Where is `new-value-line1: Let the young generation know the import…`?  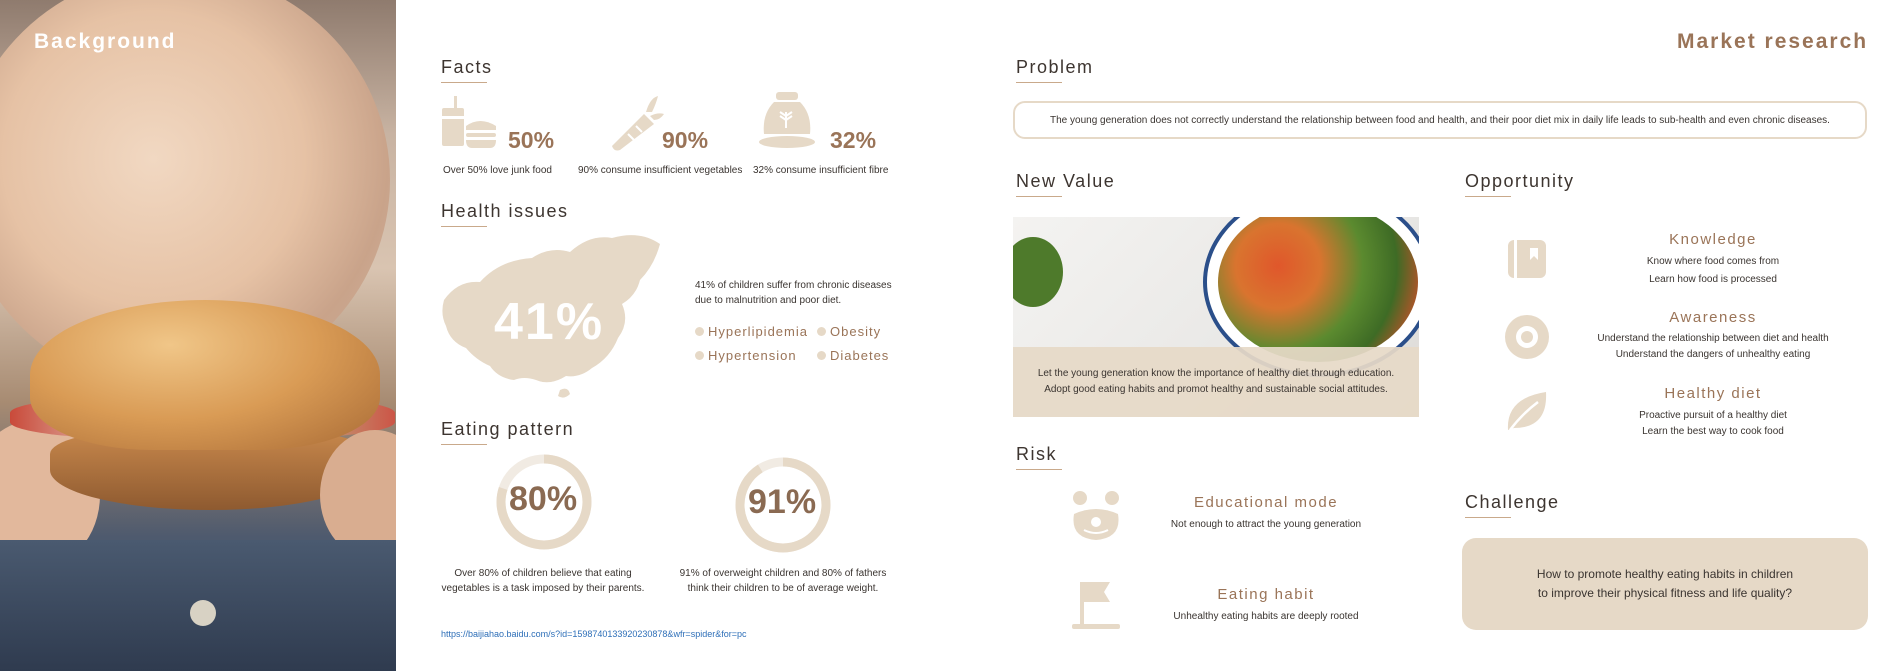
new-value-line1: Let the young generation know the import… is located at coordinates (1216, 373).